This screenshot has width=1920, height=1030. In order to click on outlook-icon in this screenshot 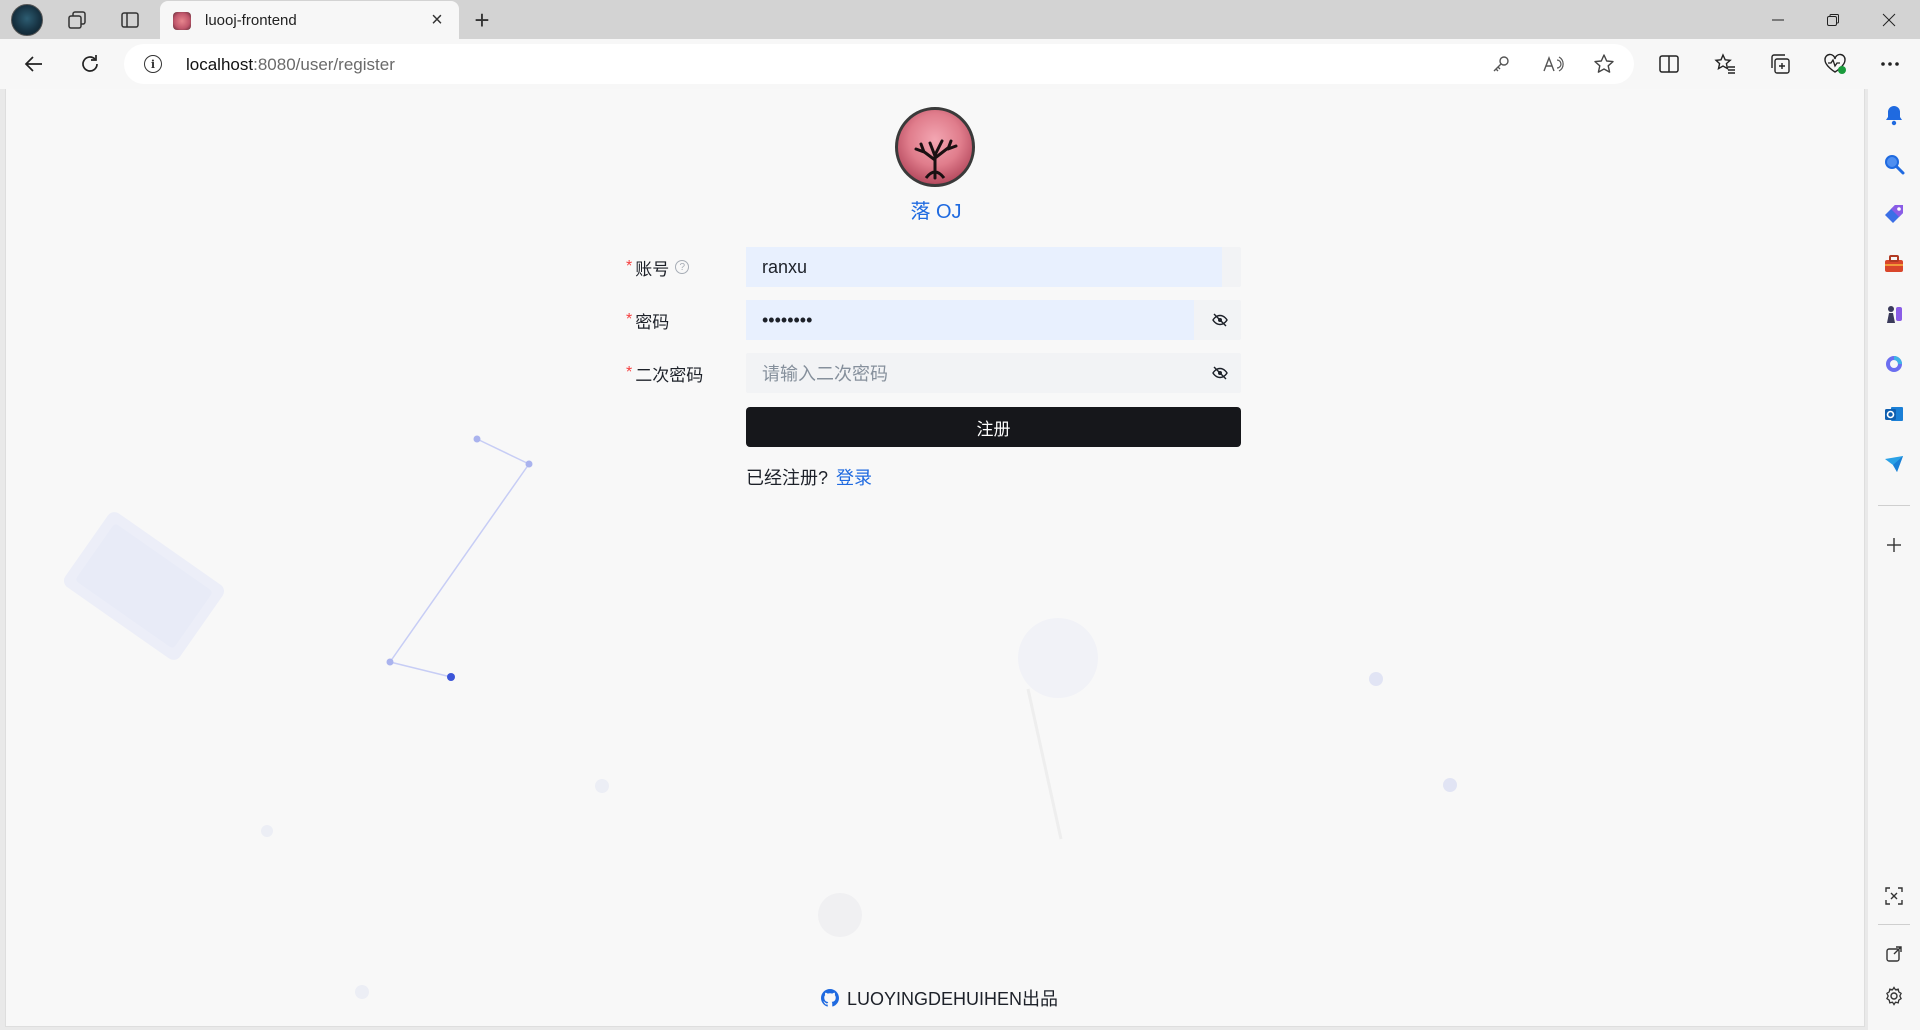, I will do `click(1894, 414)`.